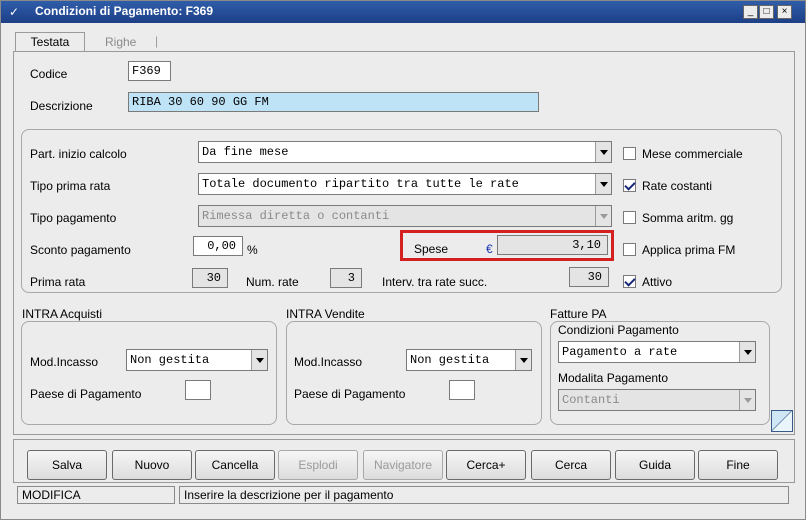  Describe the element at coordinates (435, 282) in the screenshot. I see `interv-label: Interv. tra rate succ.` at that location.